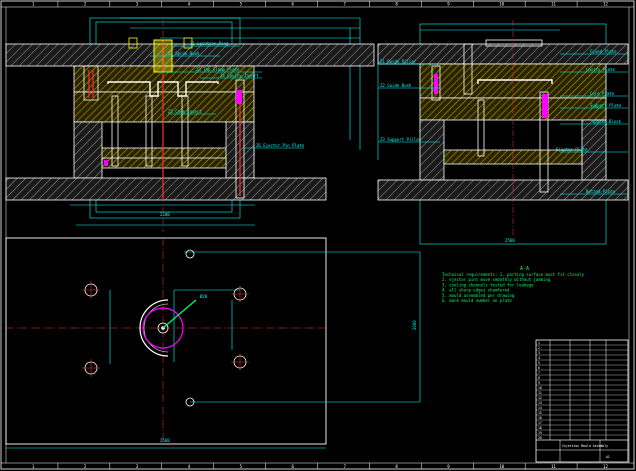 The width and height of the screenshot is (636, 471). Describe the element at coordinates (602, 93) in the screenshot. I see `callout-label: Core Plate` at that location.